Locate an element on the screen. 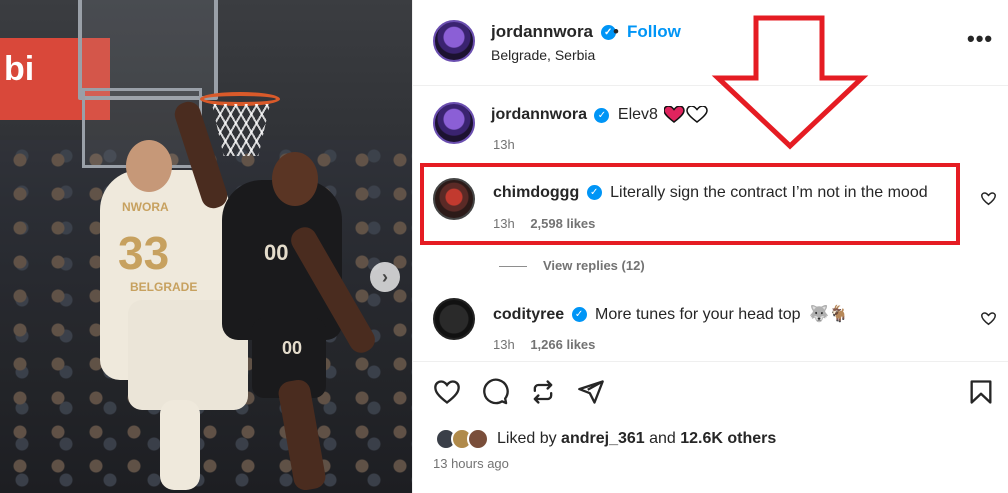 This screenshot has width=1008, height=493. comment-meta: 13h 1,266 likes is located at coordinates (544, 344).